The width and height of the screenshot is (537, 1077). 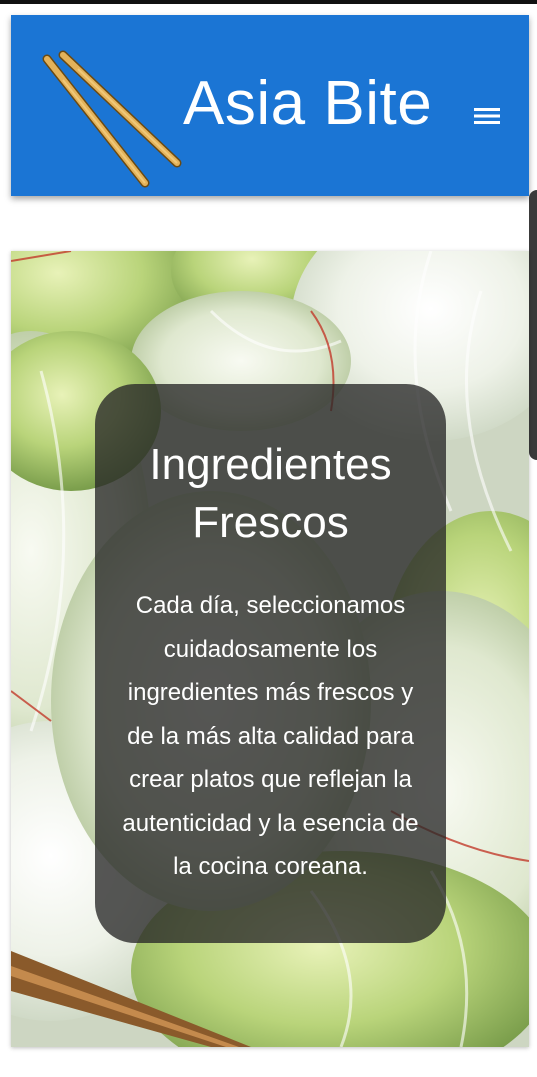 What do you see at coordinates (268, 2) in the screenshot?
I see `status-bar-edge` at bounding box center [268, 2].